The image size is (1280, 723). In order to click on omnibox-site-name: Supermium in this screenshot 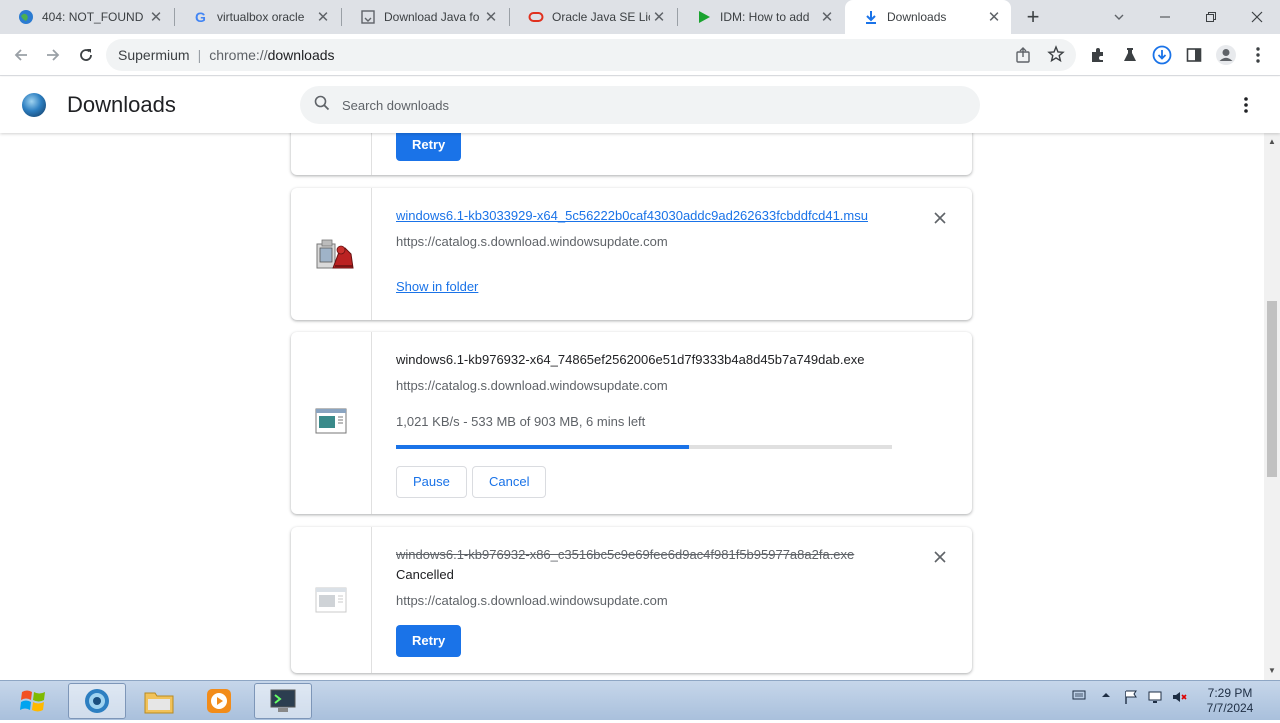, I will do `click(154, 55)`.